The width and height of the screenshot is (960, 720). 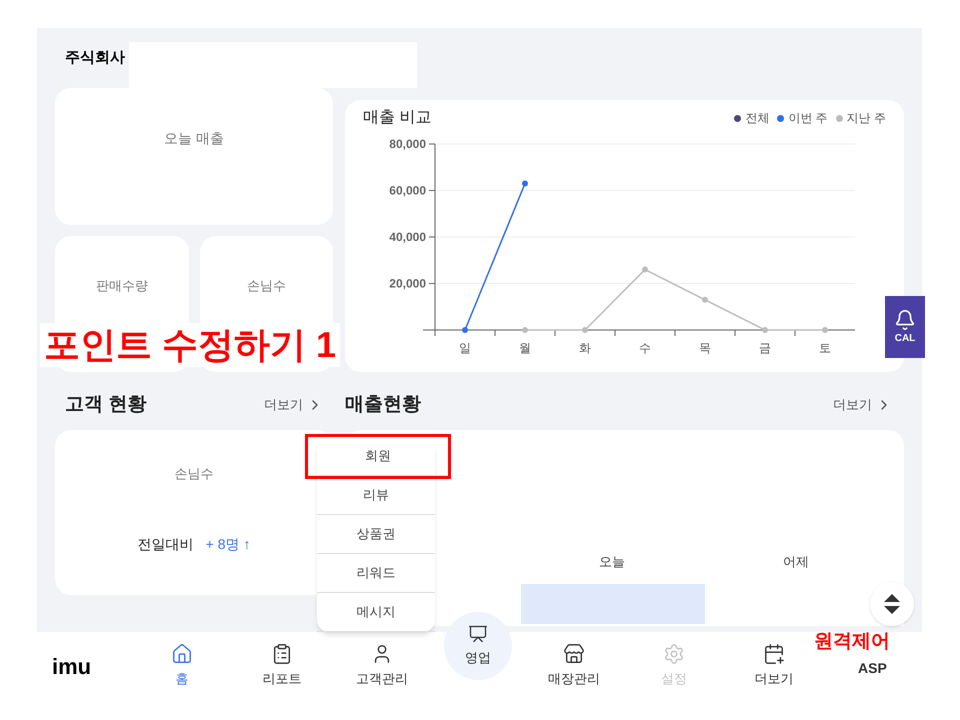 I want to click on store-icon, so click(x=574, y=654).